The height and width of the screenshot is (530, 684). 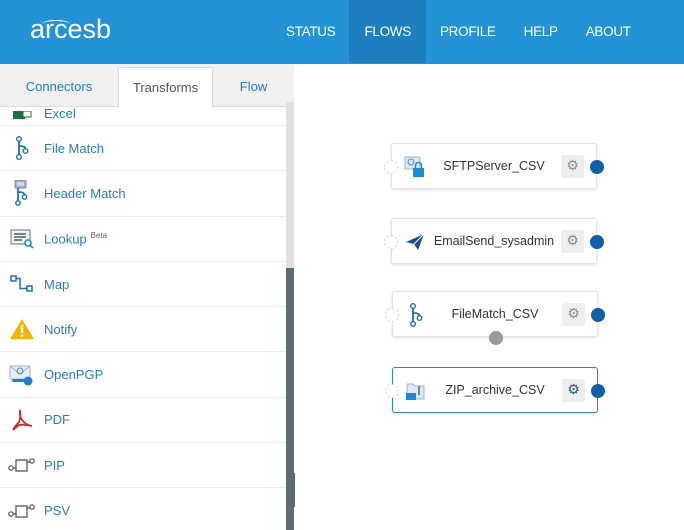 I want to click on logo-arc, so click(x=56, y=24).